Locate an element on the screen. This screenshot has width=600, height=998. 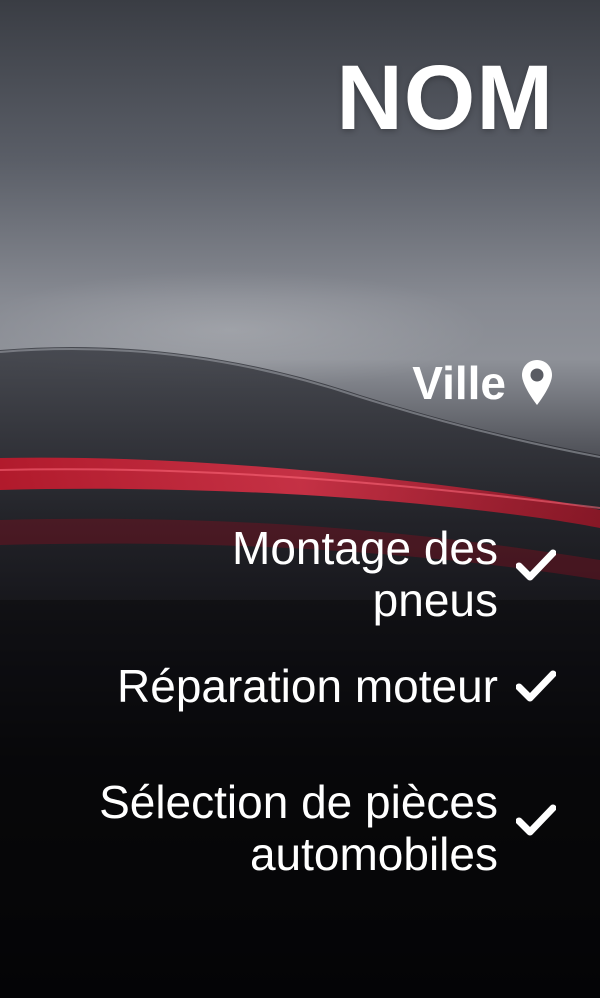
service-label: Réparation moteur is located at coordinates (307, 686).